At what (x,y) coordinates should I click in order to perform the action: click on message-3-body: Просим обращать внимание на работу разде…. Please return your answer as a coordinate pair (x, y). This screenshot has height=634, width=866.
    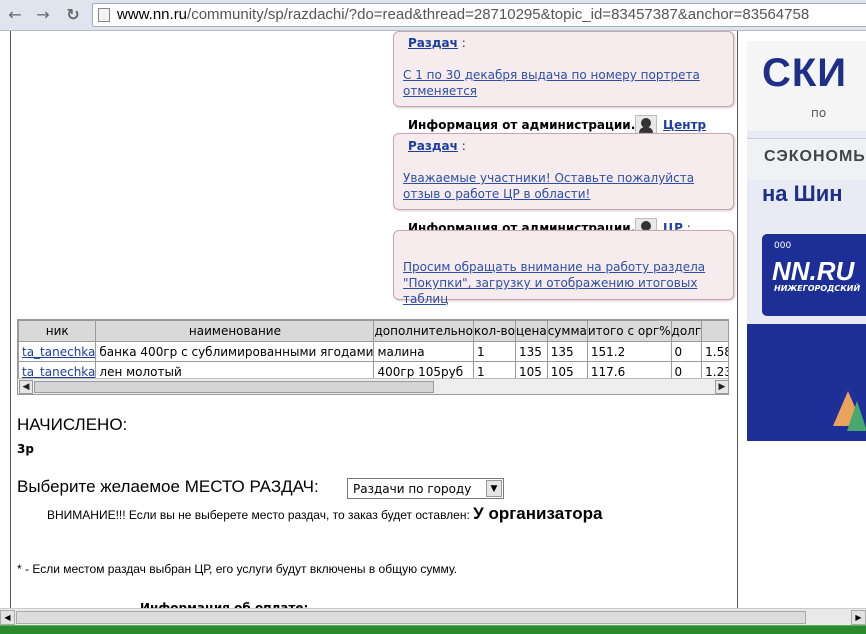
    Looking at the image, I should click on (565, 283).